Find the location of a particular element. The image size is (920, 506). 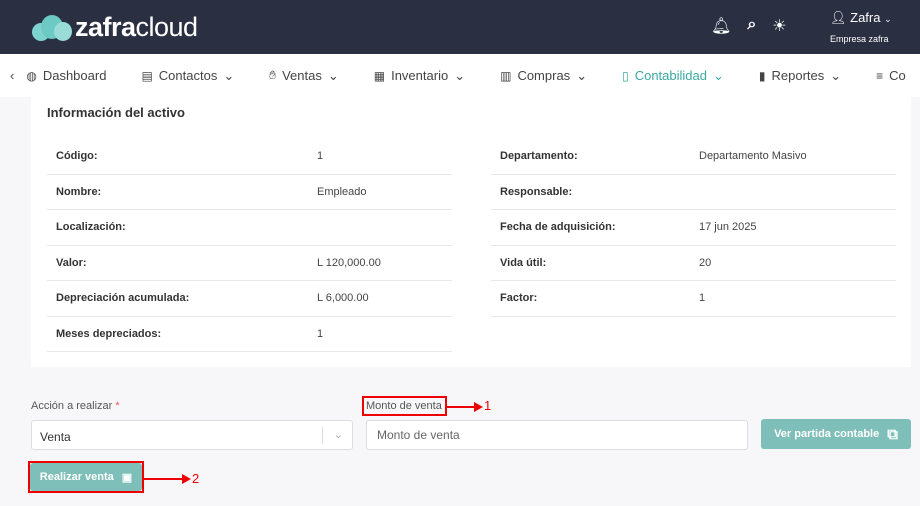

stack-icon: ≡ is located at coordinates (880, 75).